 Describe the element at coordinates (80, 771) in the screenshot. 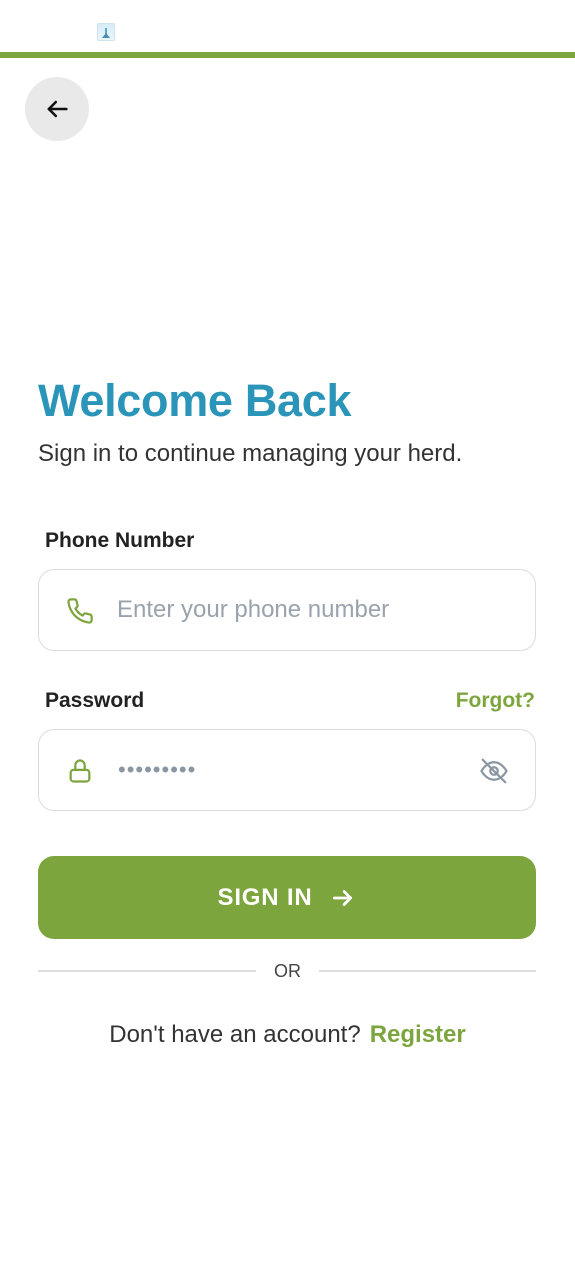

I see `lock-icon` at that location.